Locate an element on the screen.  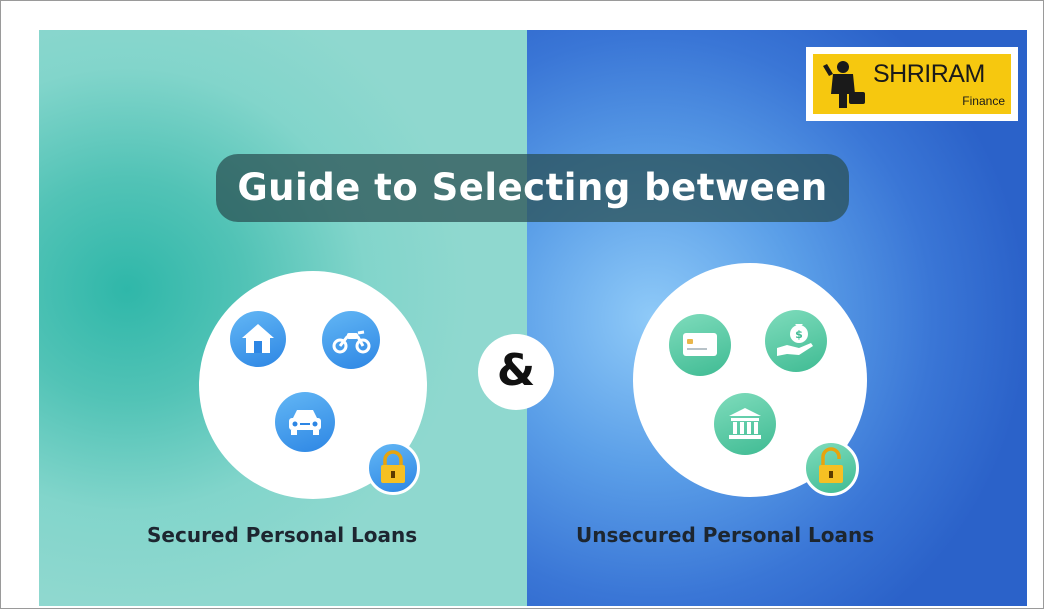
shriram-finance-logo: SHRIRAM Finance is located at coordinates (912, 84).